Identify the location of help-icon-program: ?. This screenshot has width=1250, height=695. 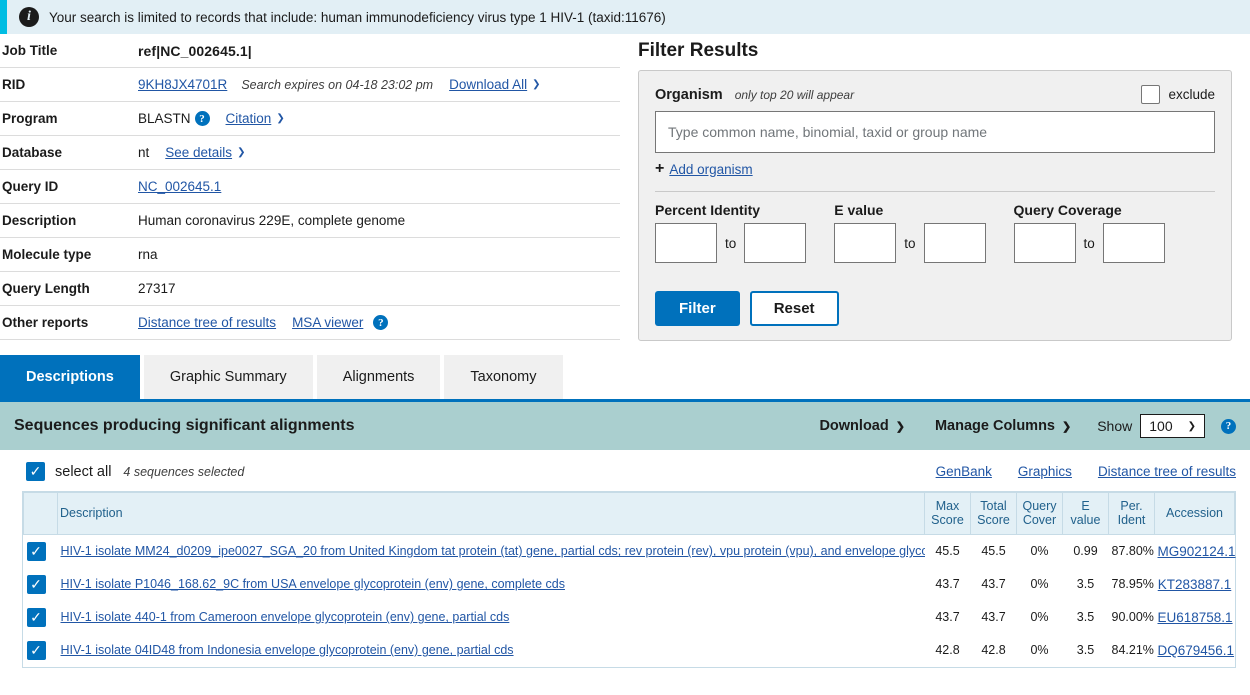
(202, 118).